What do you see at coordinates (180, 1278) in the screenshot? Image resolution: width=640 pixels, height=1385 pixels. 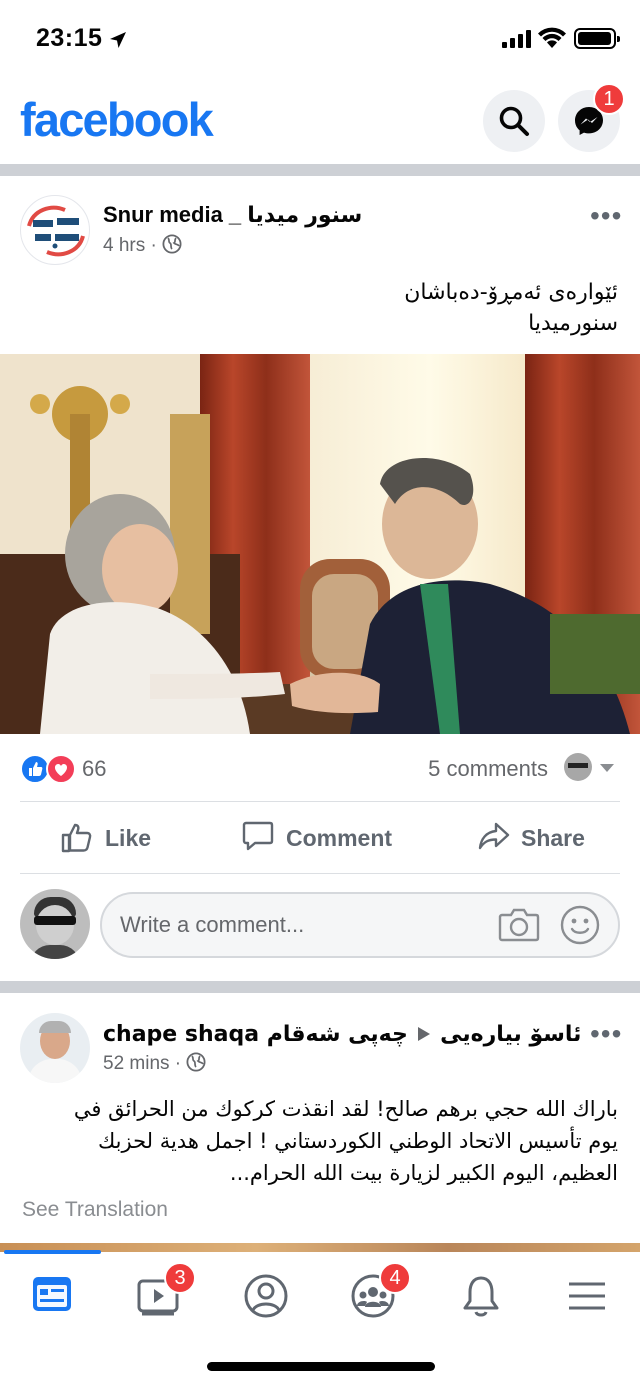 I see `watch-badge: 3` at bounding box center [180, 1278].